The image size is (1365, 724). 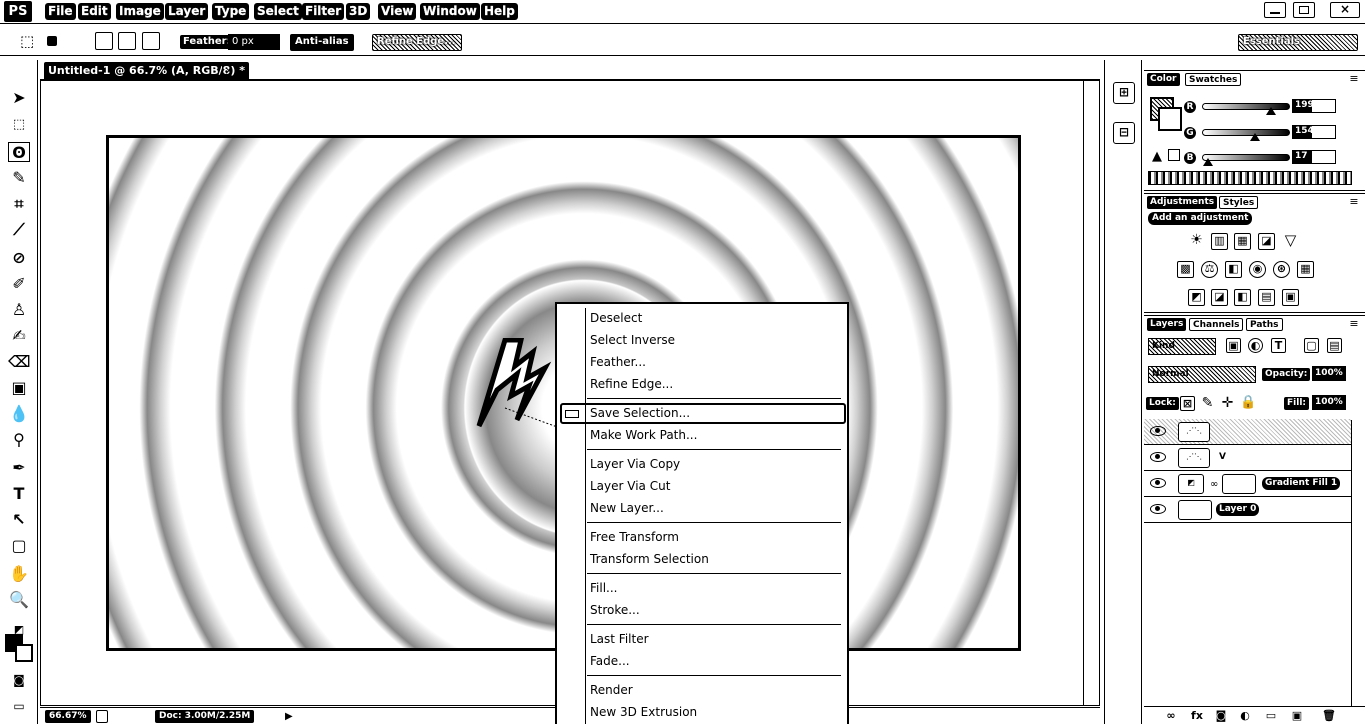 I want to click on filter-adjustment-icon: ◐, so click(x=1255, y=345).